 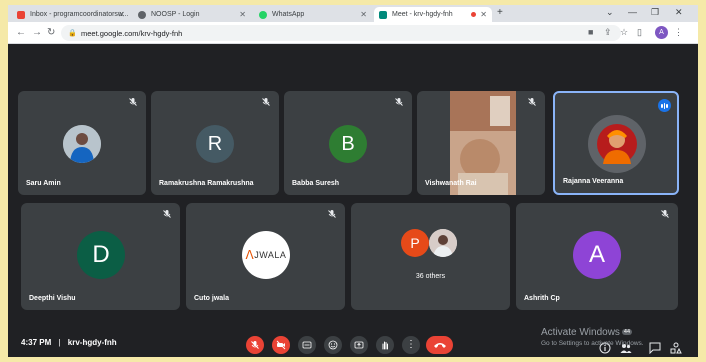 What do you see at coordinates (415, 243) in the screenshot?
I see `avatar: P` at bounding box center [415, 243].